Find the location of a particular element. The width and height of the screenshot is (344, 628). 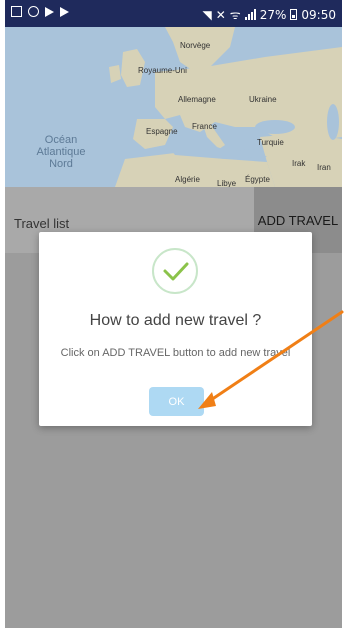

travel-list-label: Travel list is located at coordinates (42, 223).